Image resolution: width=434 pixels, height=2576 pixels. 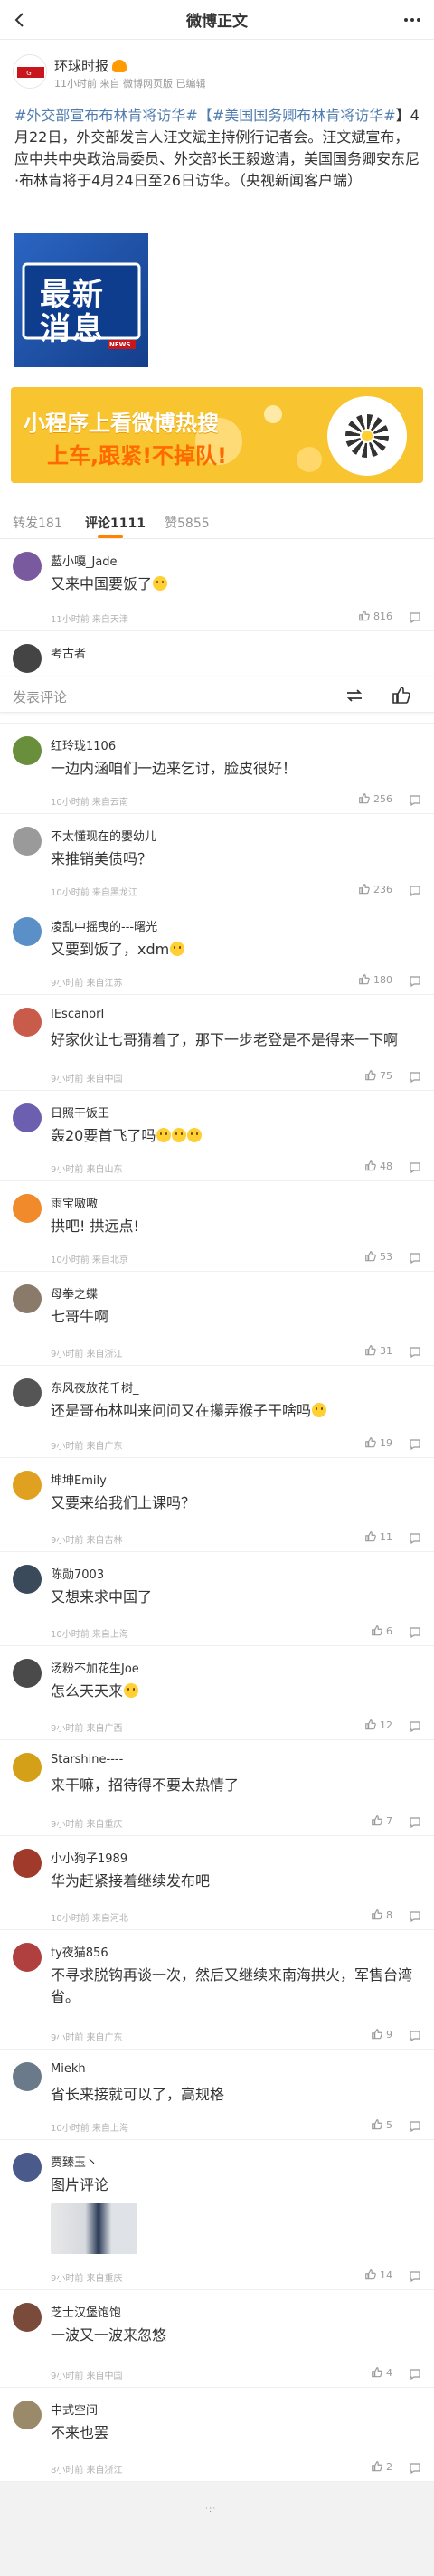 What do you see at coordinates (382, 2373) in the screenshot?
I see `comment-like-button: 4` at bounding box center [382, 2373].